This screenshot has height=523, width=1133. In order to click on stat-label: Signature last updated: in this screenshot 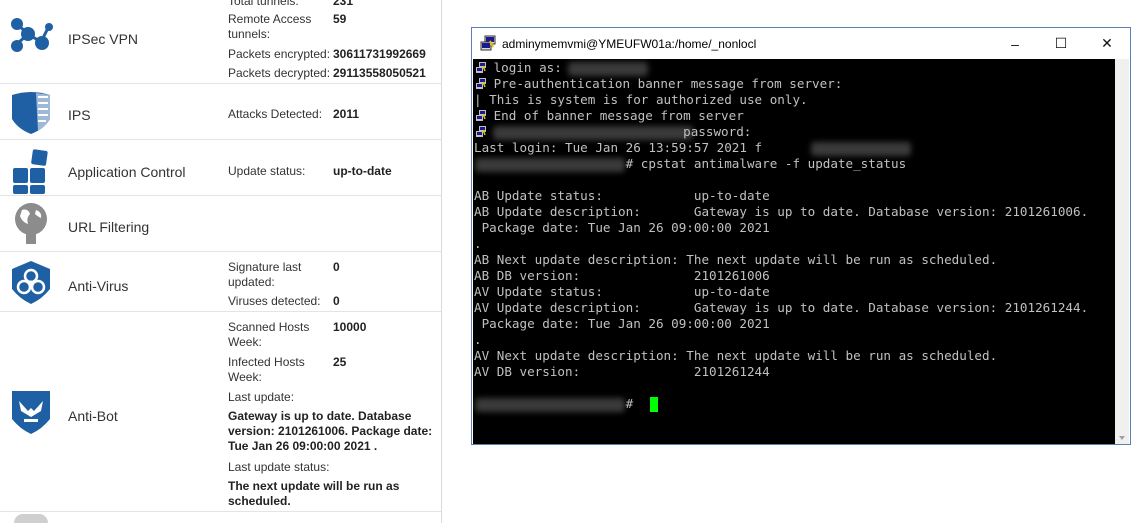, I will do `click(265, 274)`.